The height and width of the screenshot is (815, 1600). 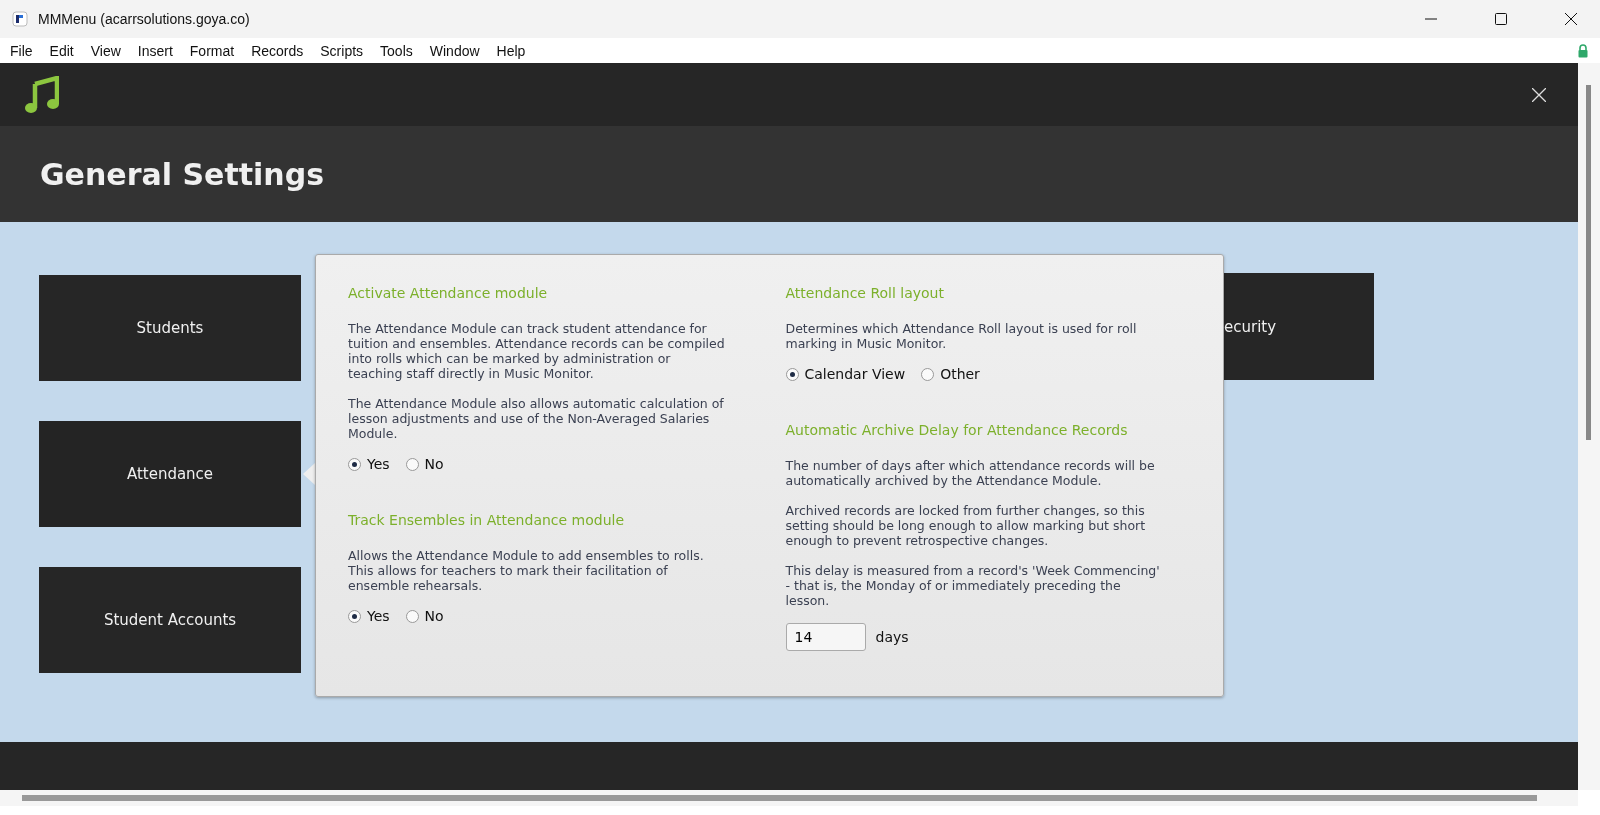 What do you see at coordinates (454, 50) in the screenshot?
I see `menu-item: Window` at bounding box center [454, 50].